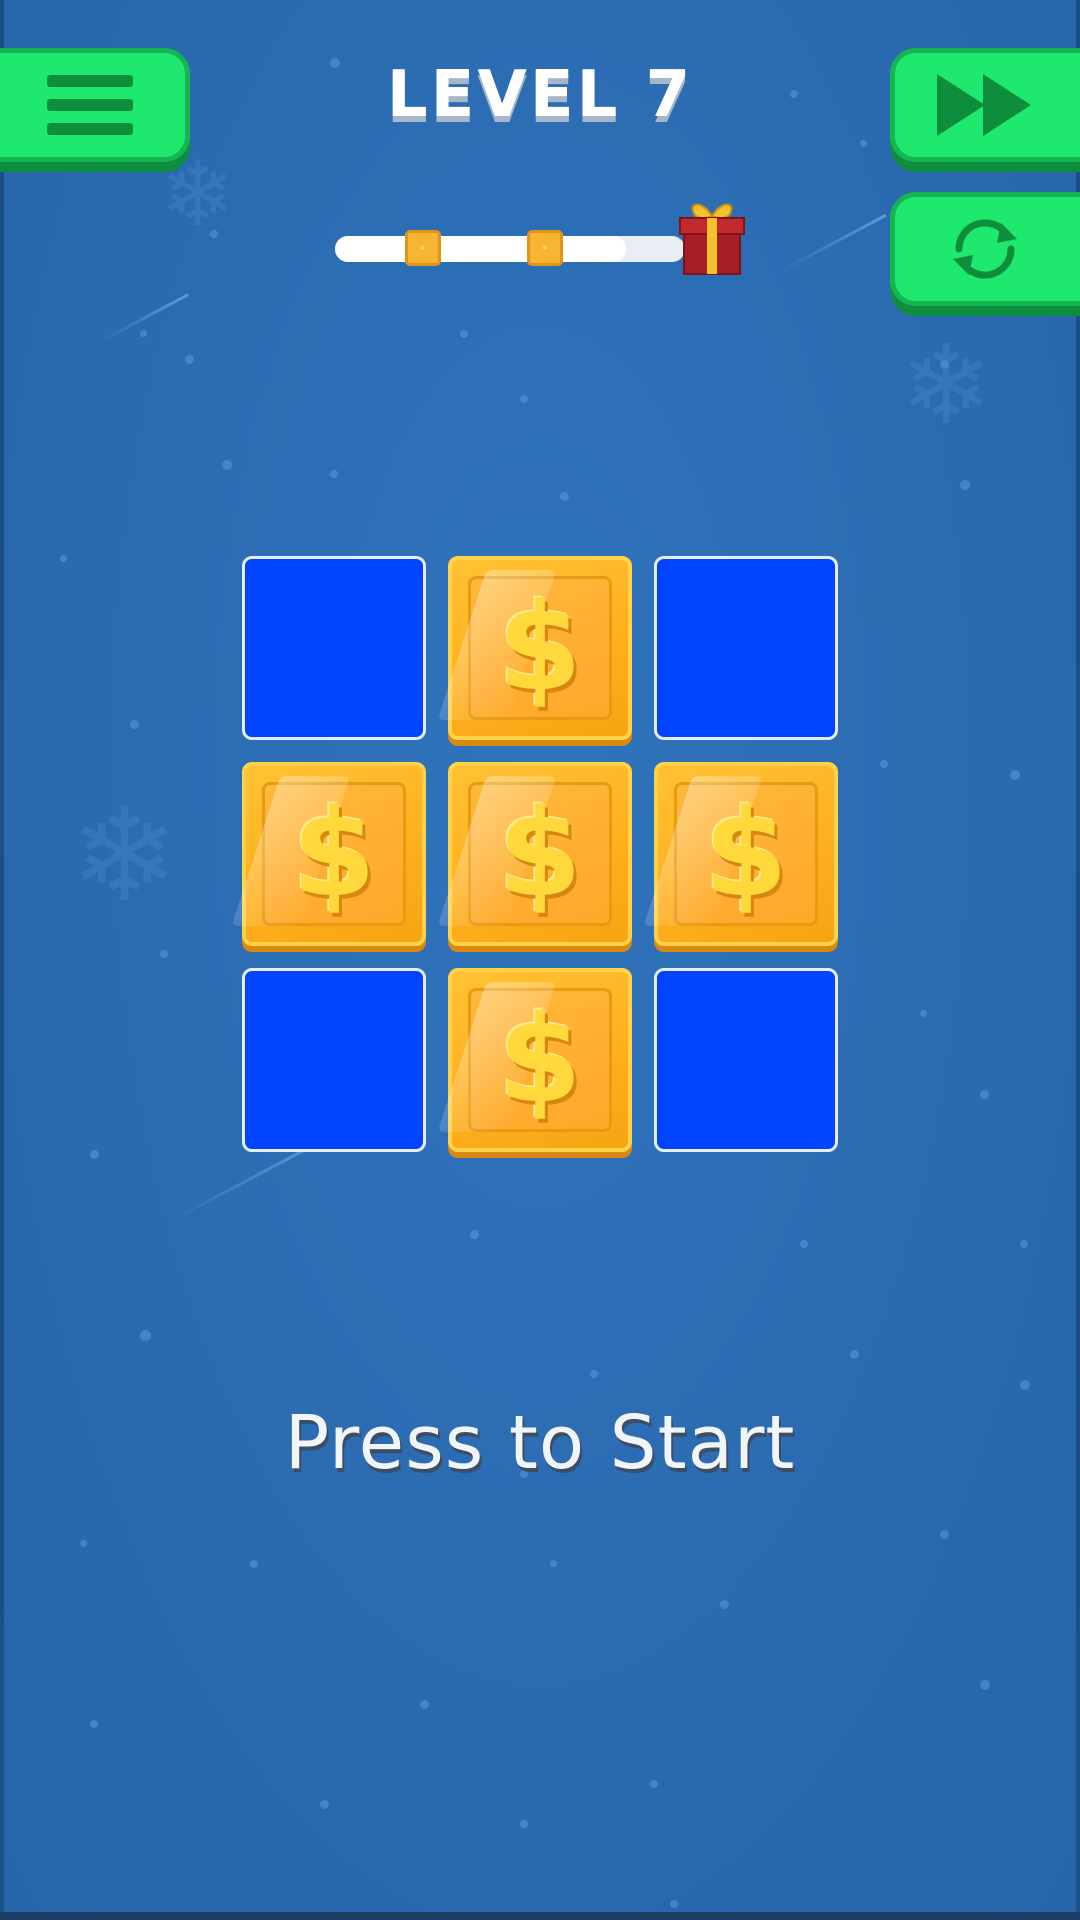  What do you see at coordinates (540, 95) in the screenshot?
I see `level-title: LEVEL 7` at bounding box center [540, 95].